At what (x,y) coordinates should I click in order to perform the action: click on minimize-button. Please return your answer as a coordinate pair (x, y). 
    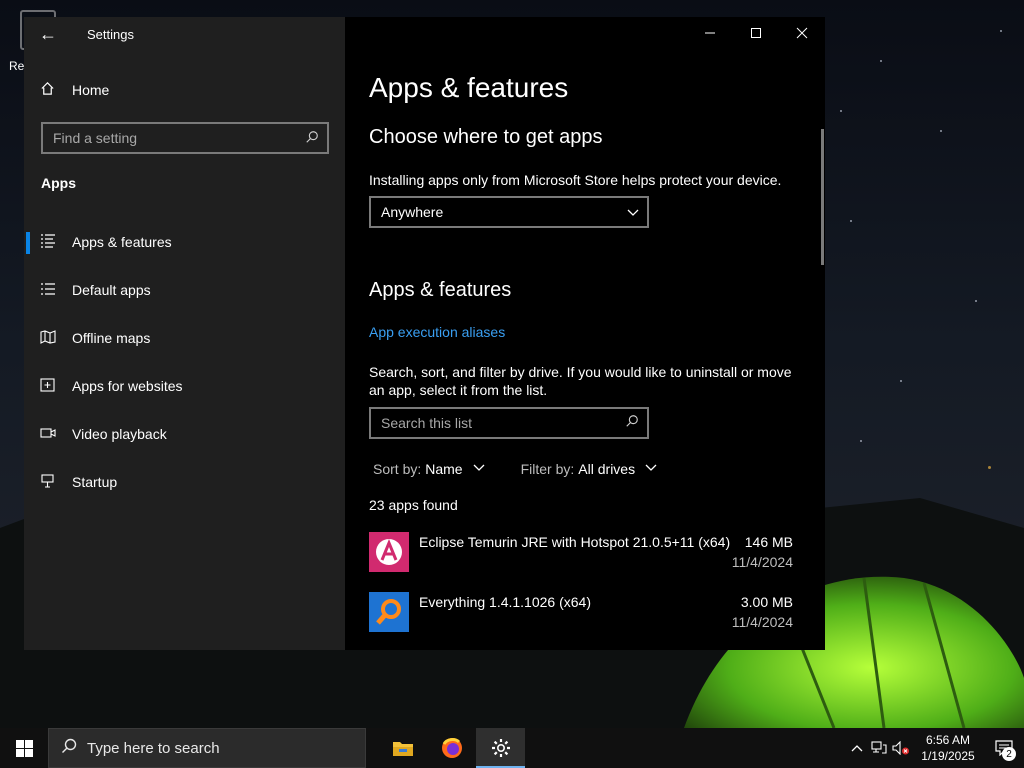
    Looking at the image, I should click on (710, 33).